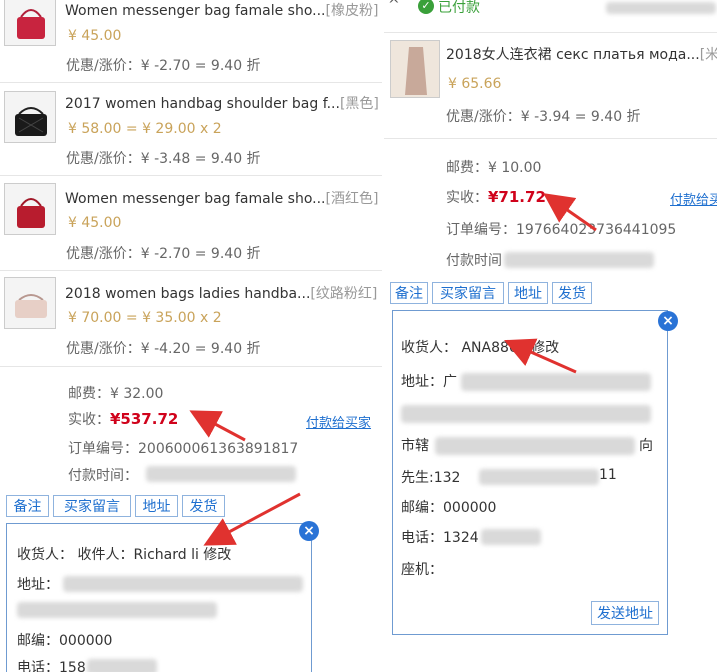 This screenshot has height=672, width=717. What do you see at coordinates (183, 449) in the screenshot?
I see `order-number: 订单编号：20060006136389181​7` at bounding box center [183, 449].